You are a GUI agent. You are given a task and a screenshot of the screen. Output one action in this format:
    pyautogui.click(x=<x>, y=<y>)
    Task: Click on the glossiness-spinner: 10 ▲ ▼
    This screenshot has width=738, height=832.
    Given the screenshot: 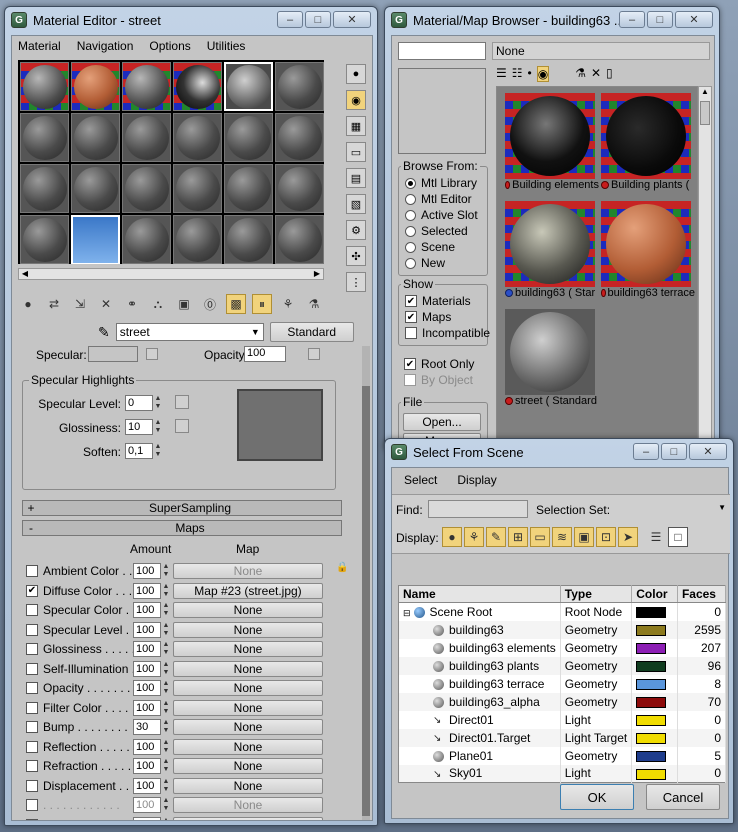 What is the action you would take?
    pyautogui.click(x=144, y=427)
    